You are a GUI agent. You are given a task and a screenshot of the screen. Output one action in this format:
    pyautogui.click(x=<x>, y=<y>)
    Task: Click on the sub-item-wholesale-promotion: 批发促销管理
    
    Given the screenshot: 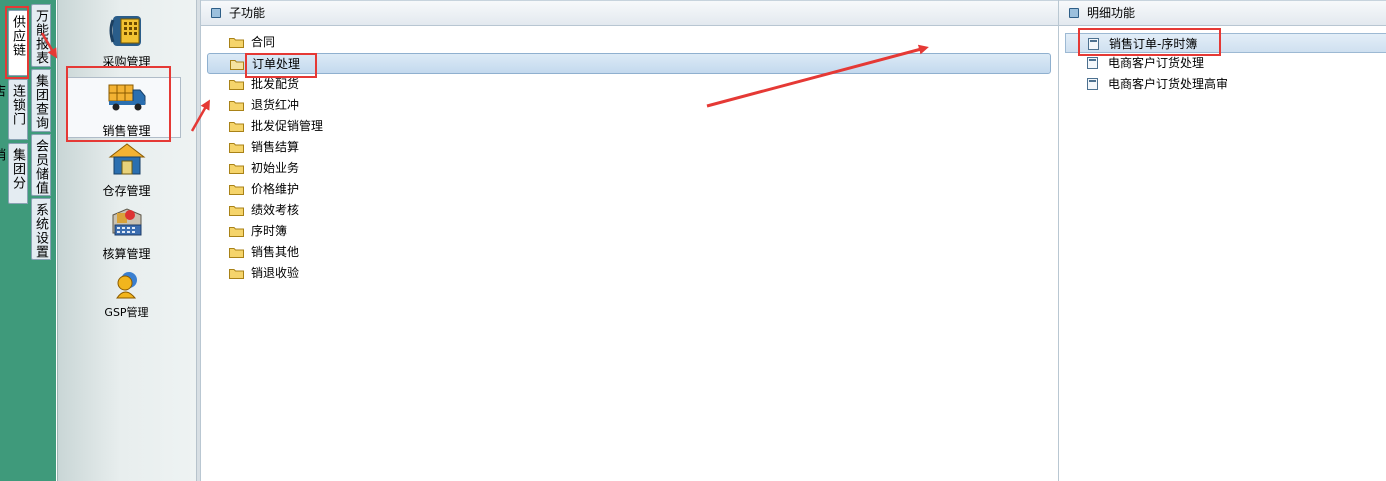 What is the action you would take?
    pyautogui.click(x=629, y=126)
    